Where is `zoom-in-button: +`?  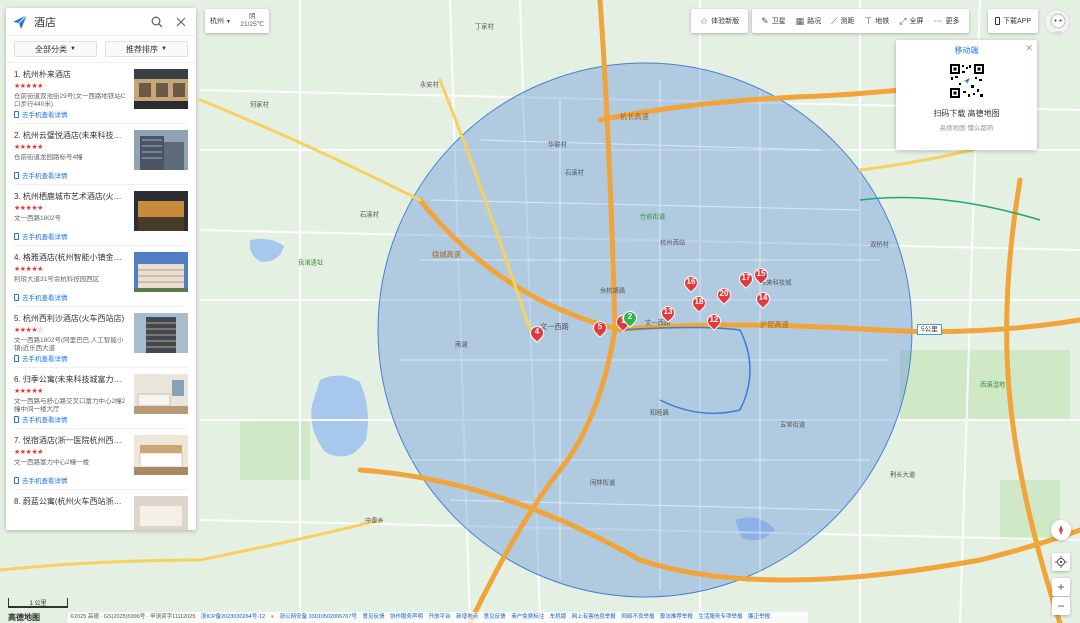 zoom-in-button: + is located at coordinates (1061, 587).